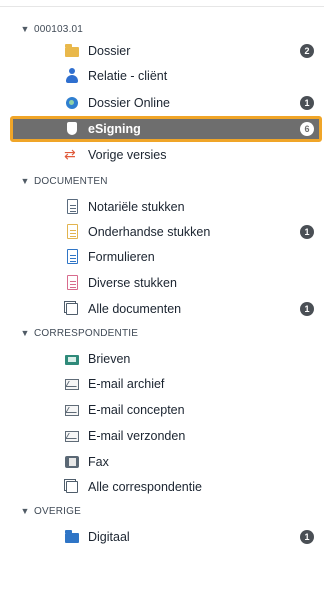 Image resolution: width=324 pixels, height=606 pixels. I want to click on tree-item-alle-correspondentie: Alle correspondentie, so click(190, 487).